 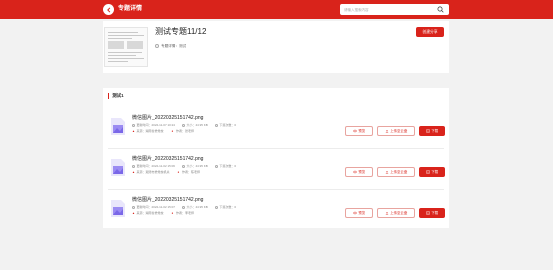 I want to click on info-icon, so click(x=157, y=46).